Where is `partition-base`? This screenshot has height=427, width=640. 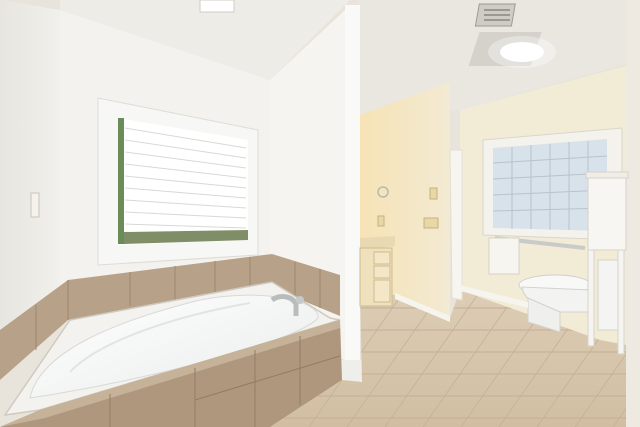
partition-base is located at coordinates (351, 371).